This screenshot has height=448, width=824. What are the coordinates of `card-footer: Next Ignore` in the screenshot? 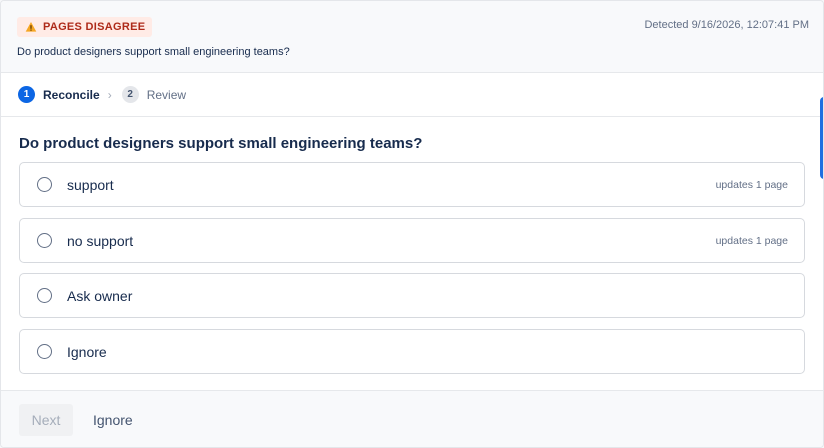 It's located at (412, 418).